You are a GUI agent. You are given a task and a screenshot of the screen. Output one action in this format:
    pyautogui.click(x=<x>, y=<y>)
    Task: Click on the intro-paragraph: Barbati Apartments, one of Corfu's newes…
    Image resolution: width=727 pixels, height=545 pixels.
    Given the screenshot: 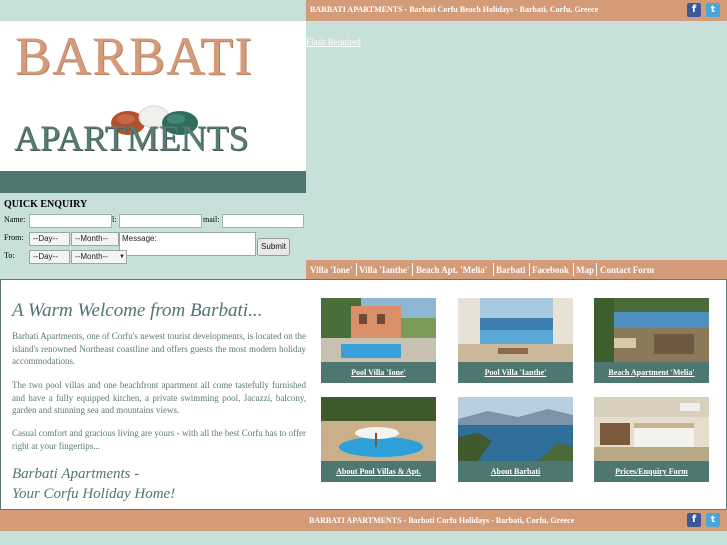 What is the action you would take?
    pyautogui.click(x=159, y=349)
    